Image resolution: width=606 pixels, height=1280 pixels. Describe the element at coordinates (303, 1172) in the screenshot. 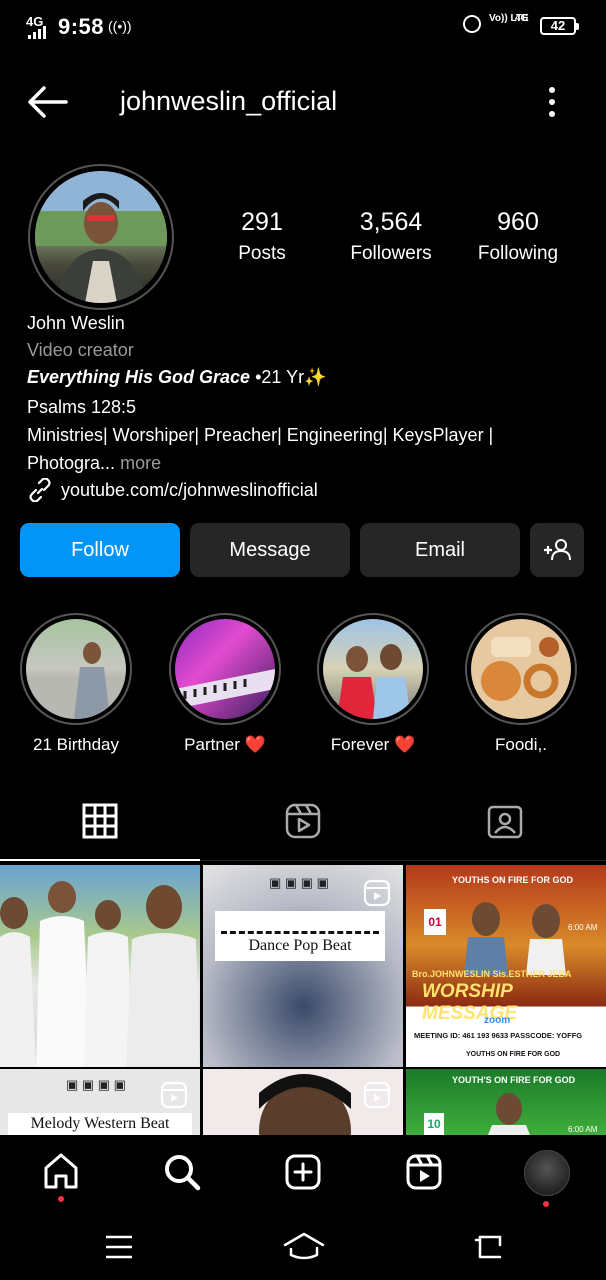

I see `create-post-icon` at that location.